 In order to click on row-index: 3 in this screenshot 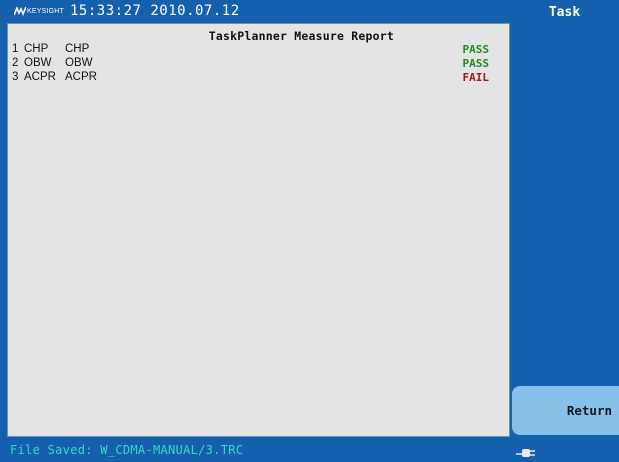, I will do `click(15, 77)`.